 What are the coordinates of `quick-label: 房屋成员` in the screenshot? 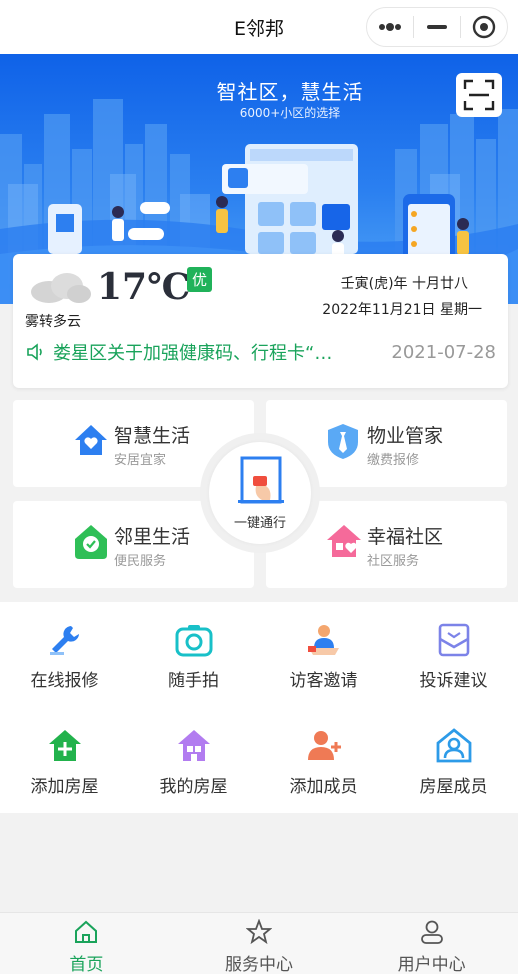 It's located at (453, 787).